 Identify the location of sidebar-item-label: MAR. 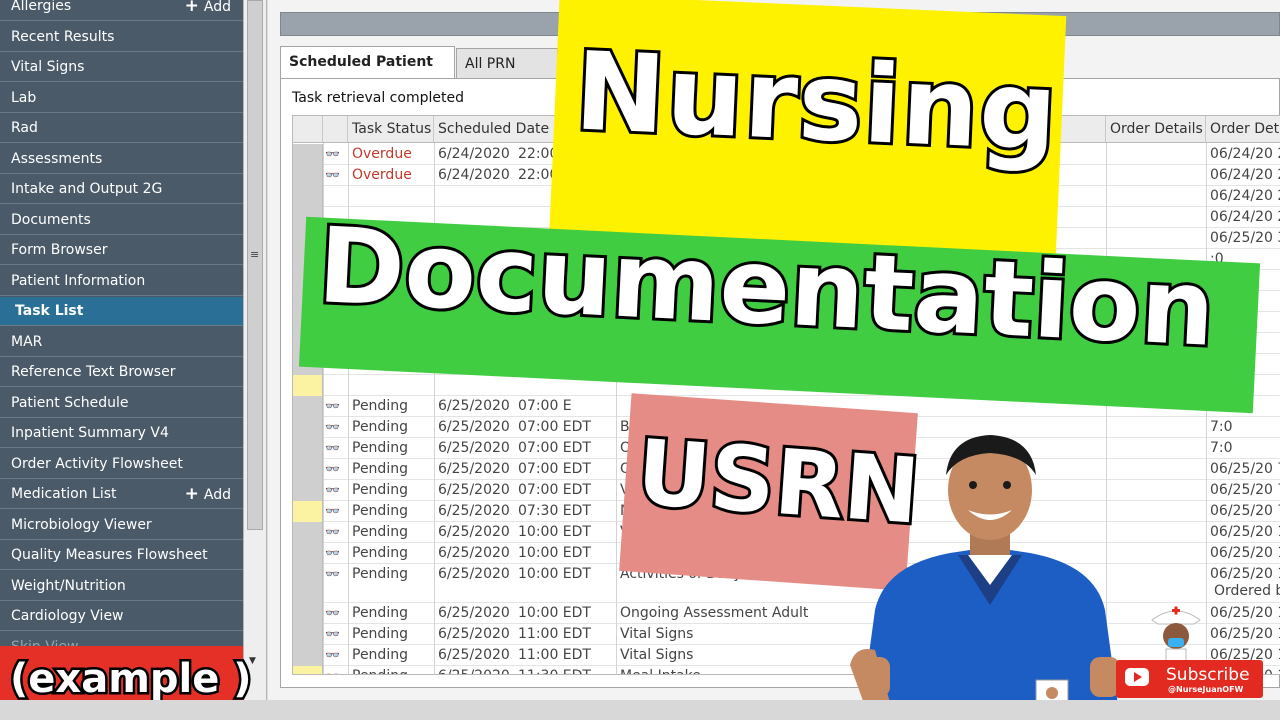
(27, 341).